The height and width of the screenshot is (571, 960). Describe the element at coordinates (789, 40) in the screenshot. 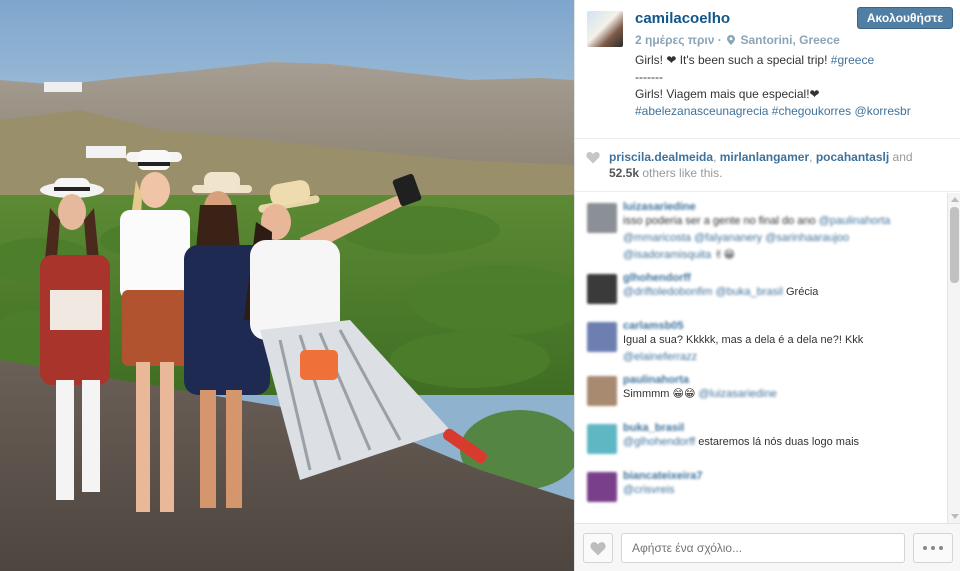

I see `post-location: Santorini, Greece` at that location.